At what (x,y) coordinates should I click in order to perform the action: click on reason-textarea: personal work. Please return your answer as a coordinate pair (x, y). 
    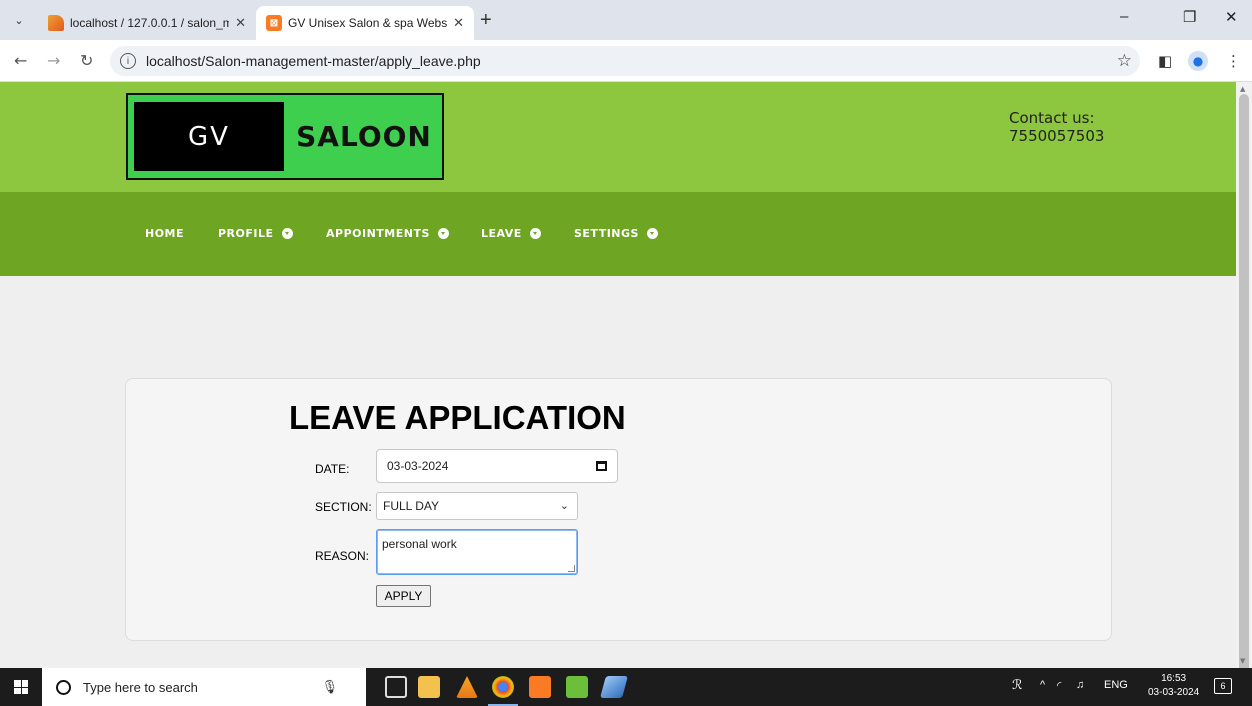
    Looking at the image, I should click on (477, 552).